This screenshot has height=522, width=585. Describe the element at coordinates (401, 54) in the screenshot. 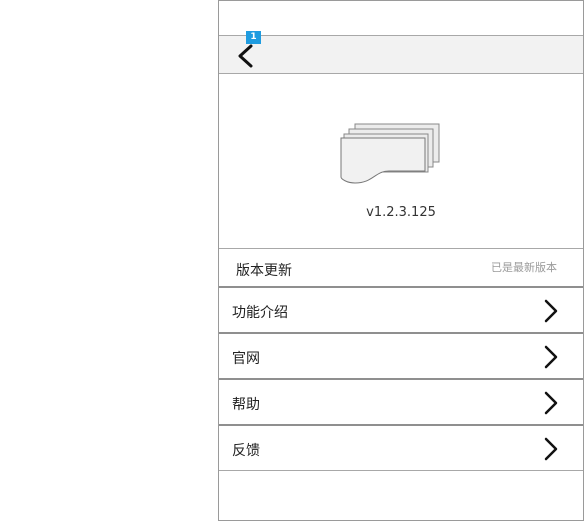

I see `top-navigation-bar` at that location.